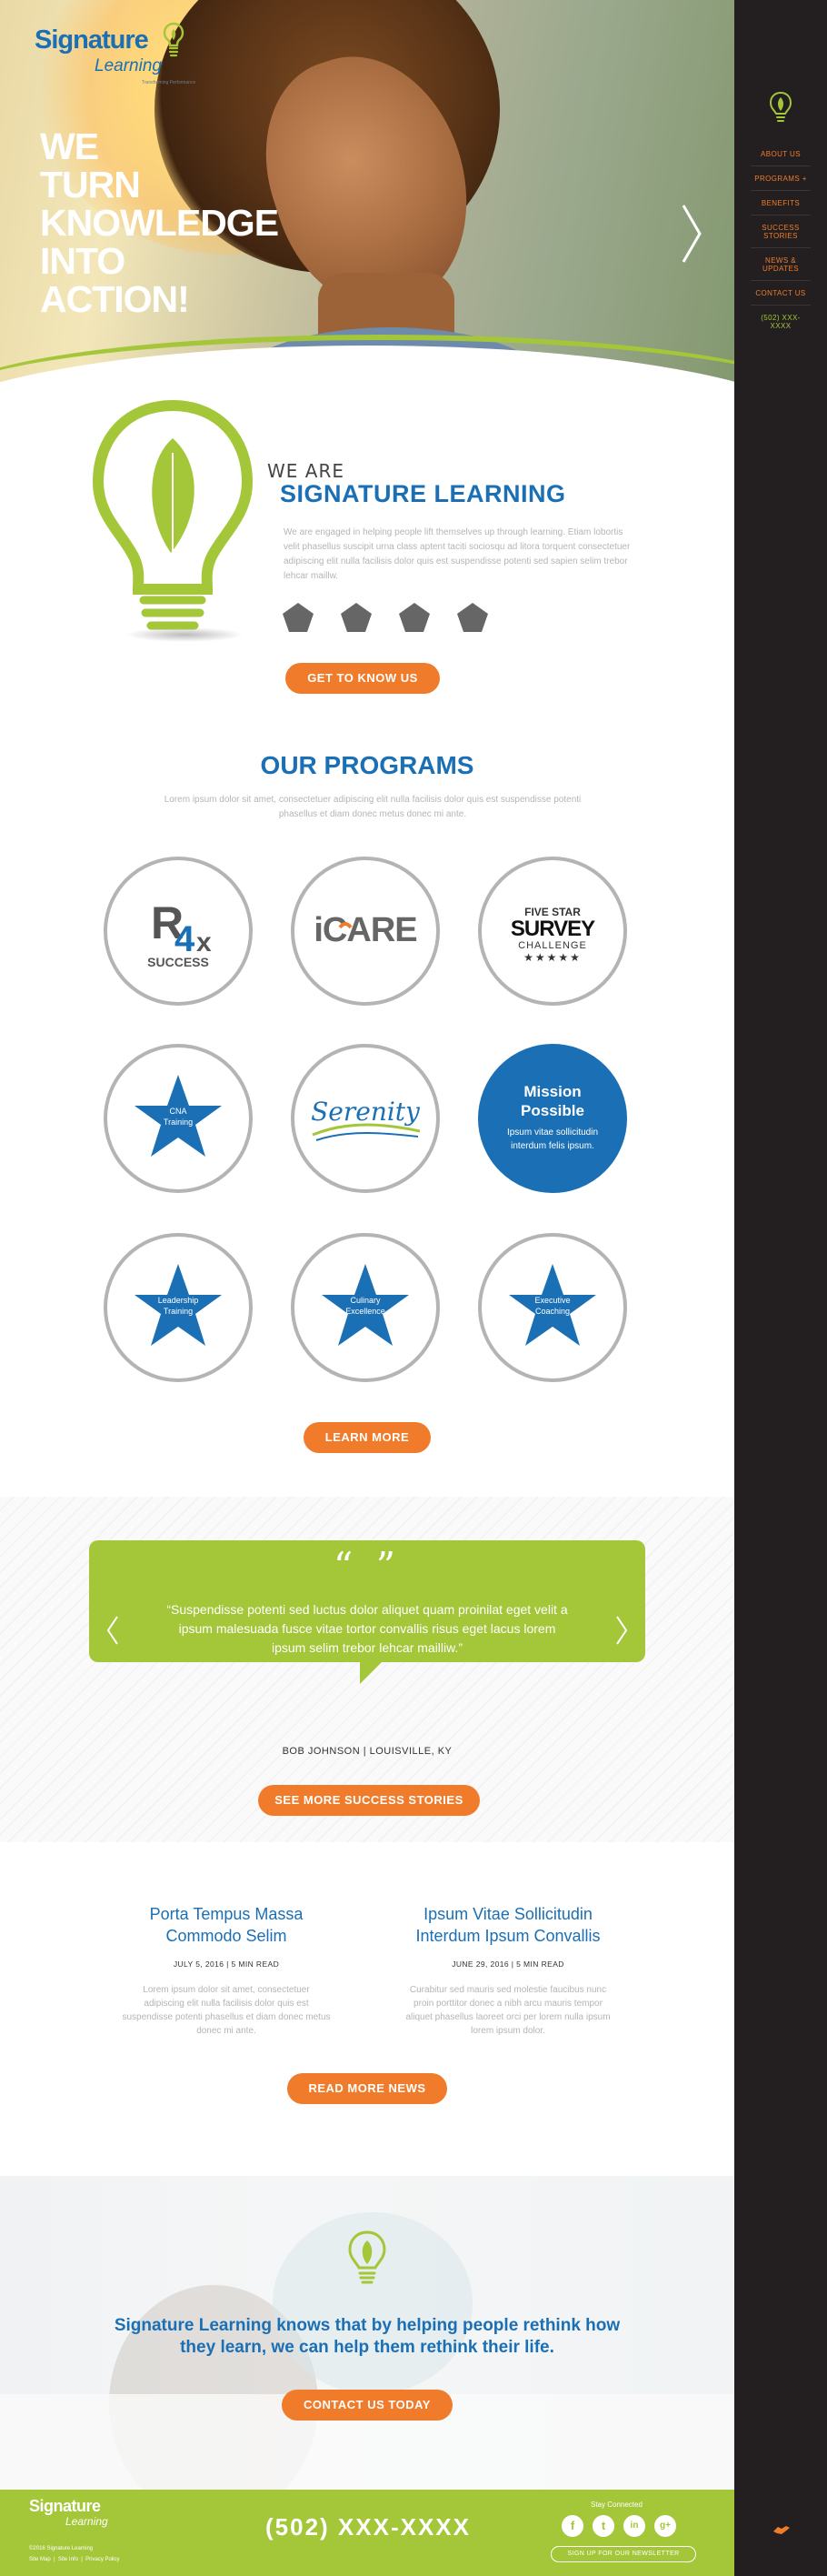  I want to click on logo-bulb-icon, so click(173, 39).